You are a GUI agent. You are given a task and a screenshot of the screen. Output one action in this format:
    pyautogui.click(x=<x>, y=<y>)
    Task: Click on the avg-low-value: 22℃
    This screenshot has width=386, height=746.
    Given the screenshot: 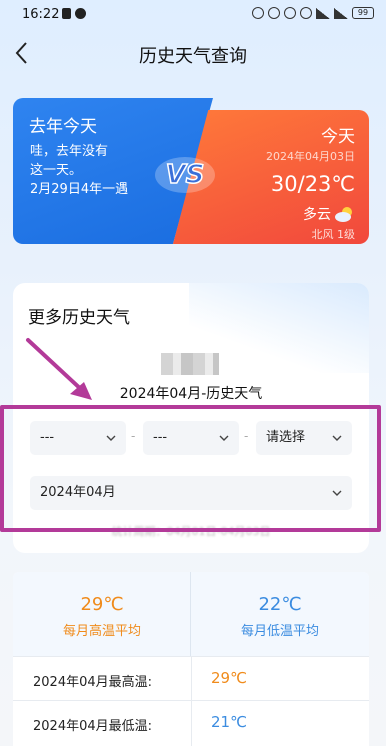 What is the action you would take?
    pyautogui.click(x=280, y=604)
    